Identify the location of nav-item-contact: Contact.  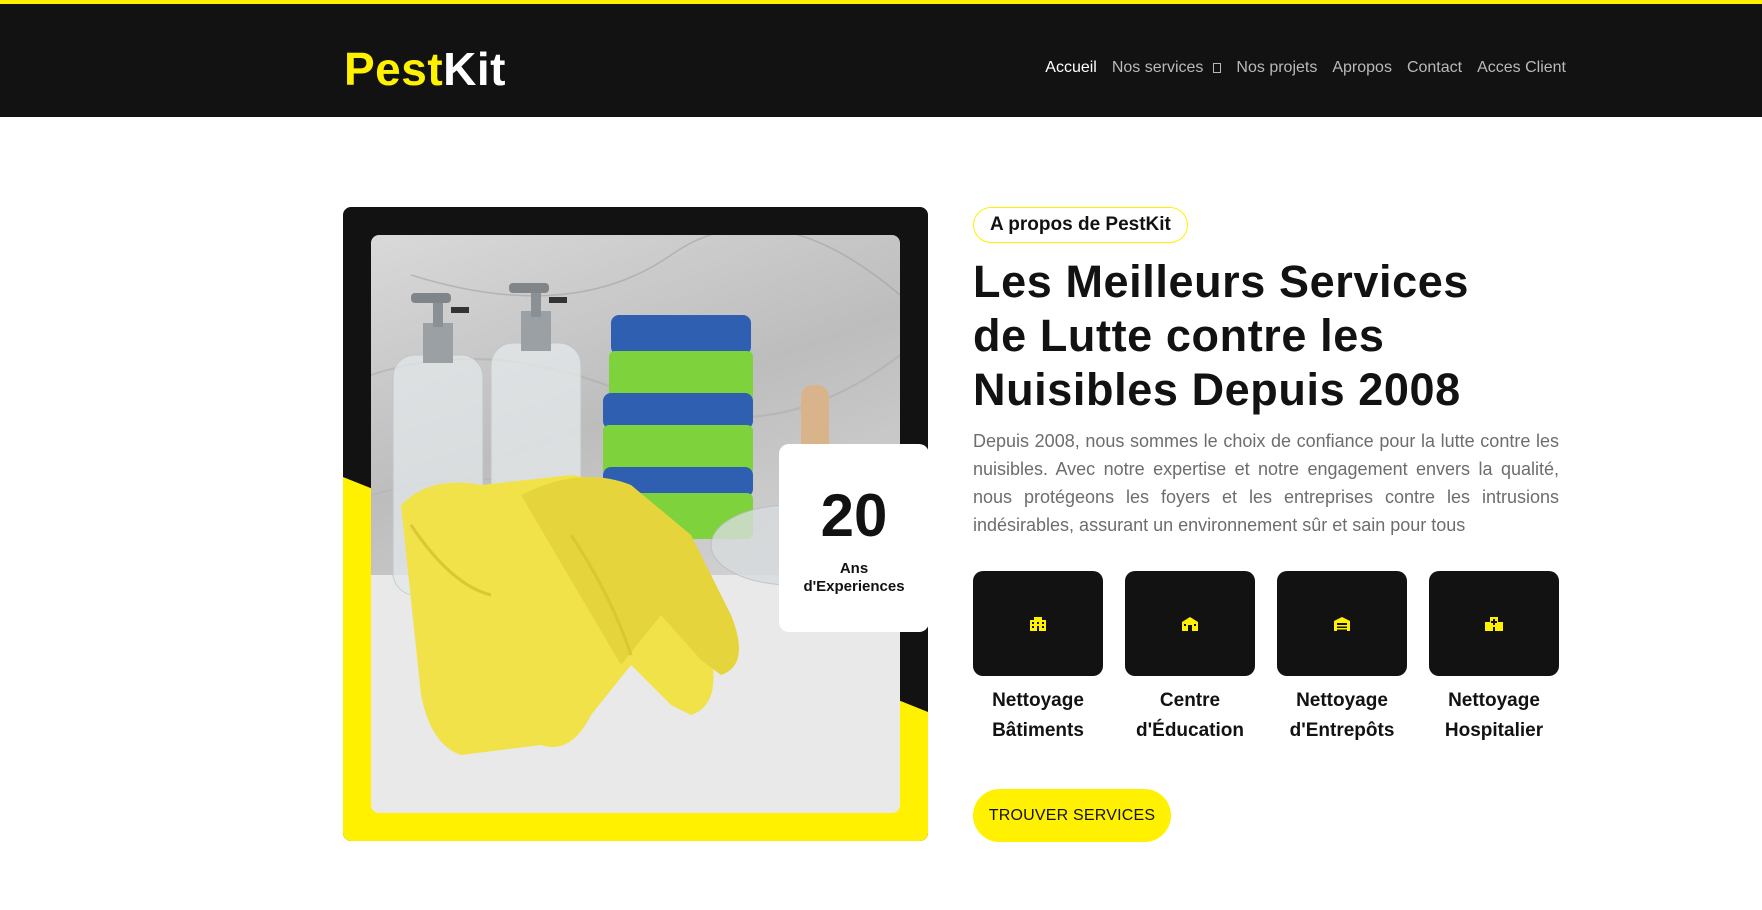
(1434, 68).